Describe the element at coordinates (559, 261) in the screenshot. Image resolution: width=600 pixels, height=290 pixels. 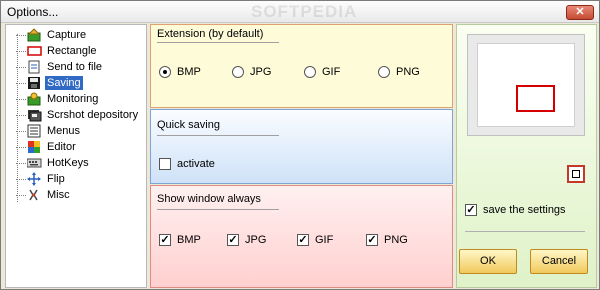
I see `cancel-button: Cancel` at that location.